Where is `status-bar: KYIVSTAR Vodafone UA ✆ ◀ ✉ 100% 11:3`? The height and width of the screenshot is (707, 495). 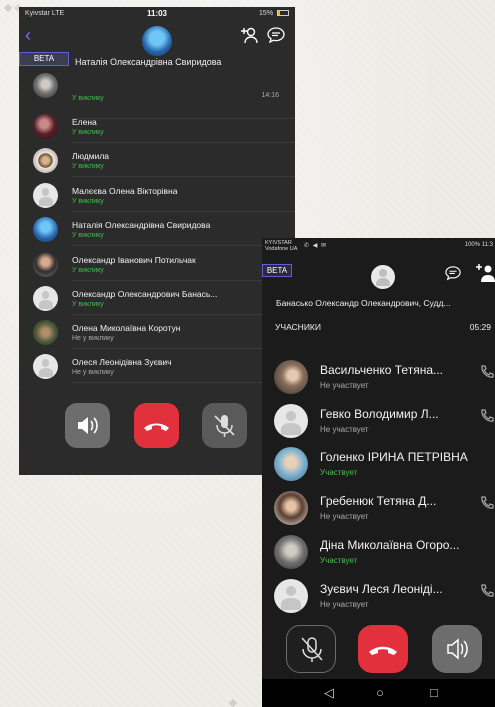 status-bar: KYIVSTAR Vodafone UA ✆ ◀ ✉ 100% 11:3 is located at coordinates (378, 246).